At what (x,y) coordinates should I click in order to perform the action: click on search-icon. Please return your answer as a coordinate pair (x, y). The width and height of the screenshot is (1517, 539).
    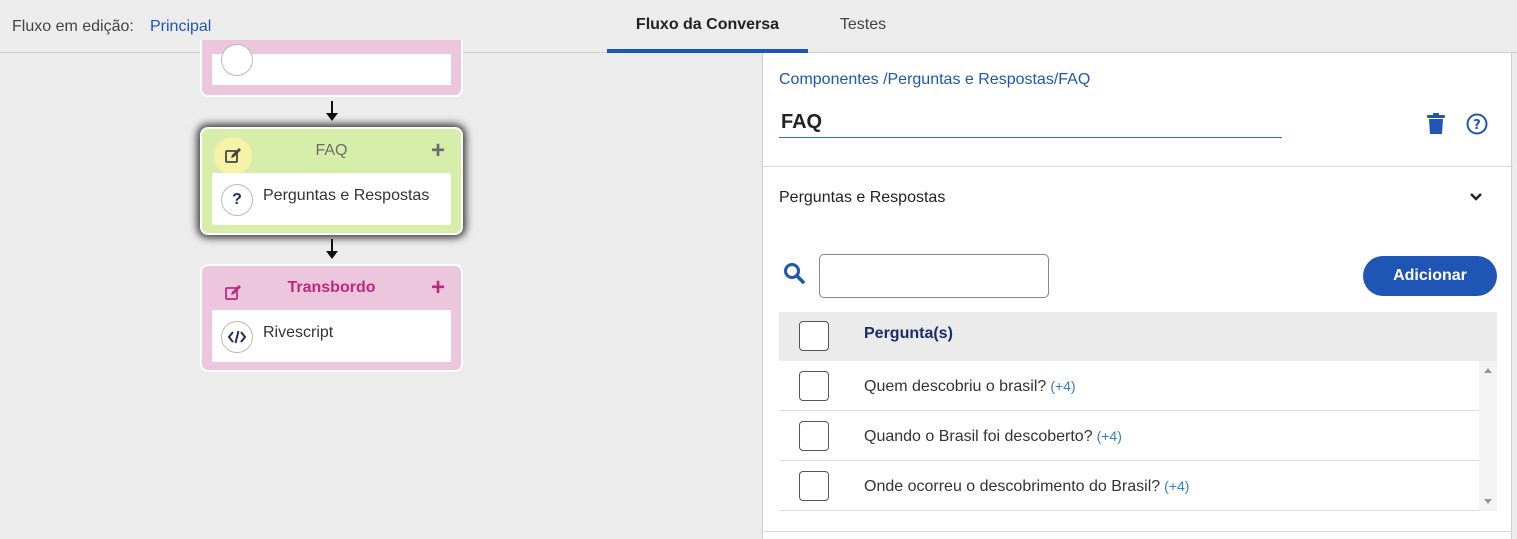
    Looking at the image, I should click on (794, 273).